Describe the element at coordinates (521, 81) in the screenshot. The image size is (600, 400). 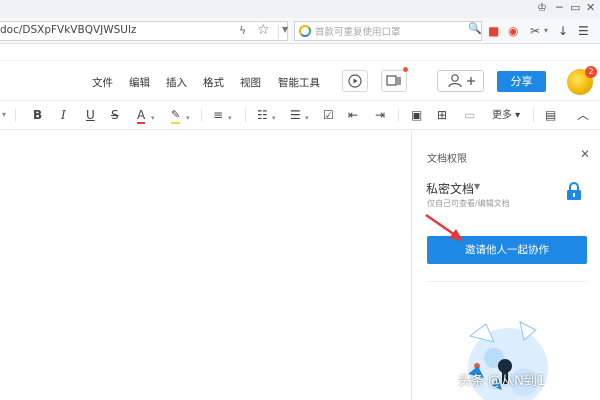
I see `share-button: 分享` at that location.